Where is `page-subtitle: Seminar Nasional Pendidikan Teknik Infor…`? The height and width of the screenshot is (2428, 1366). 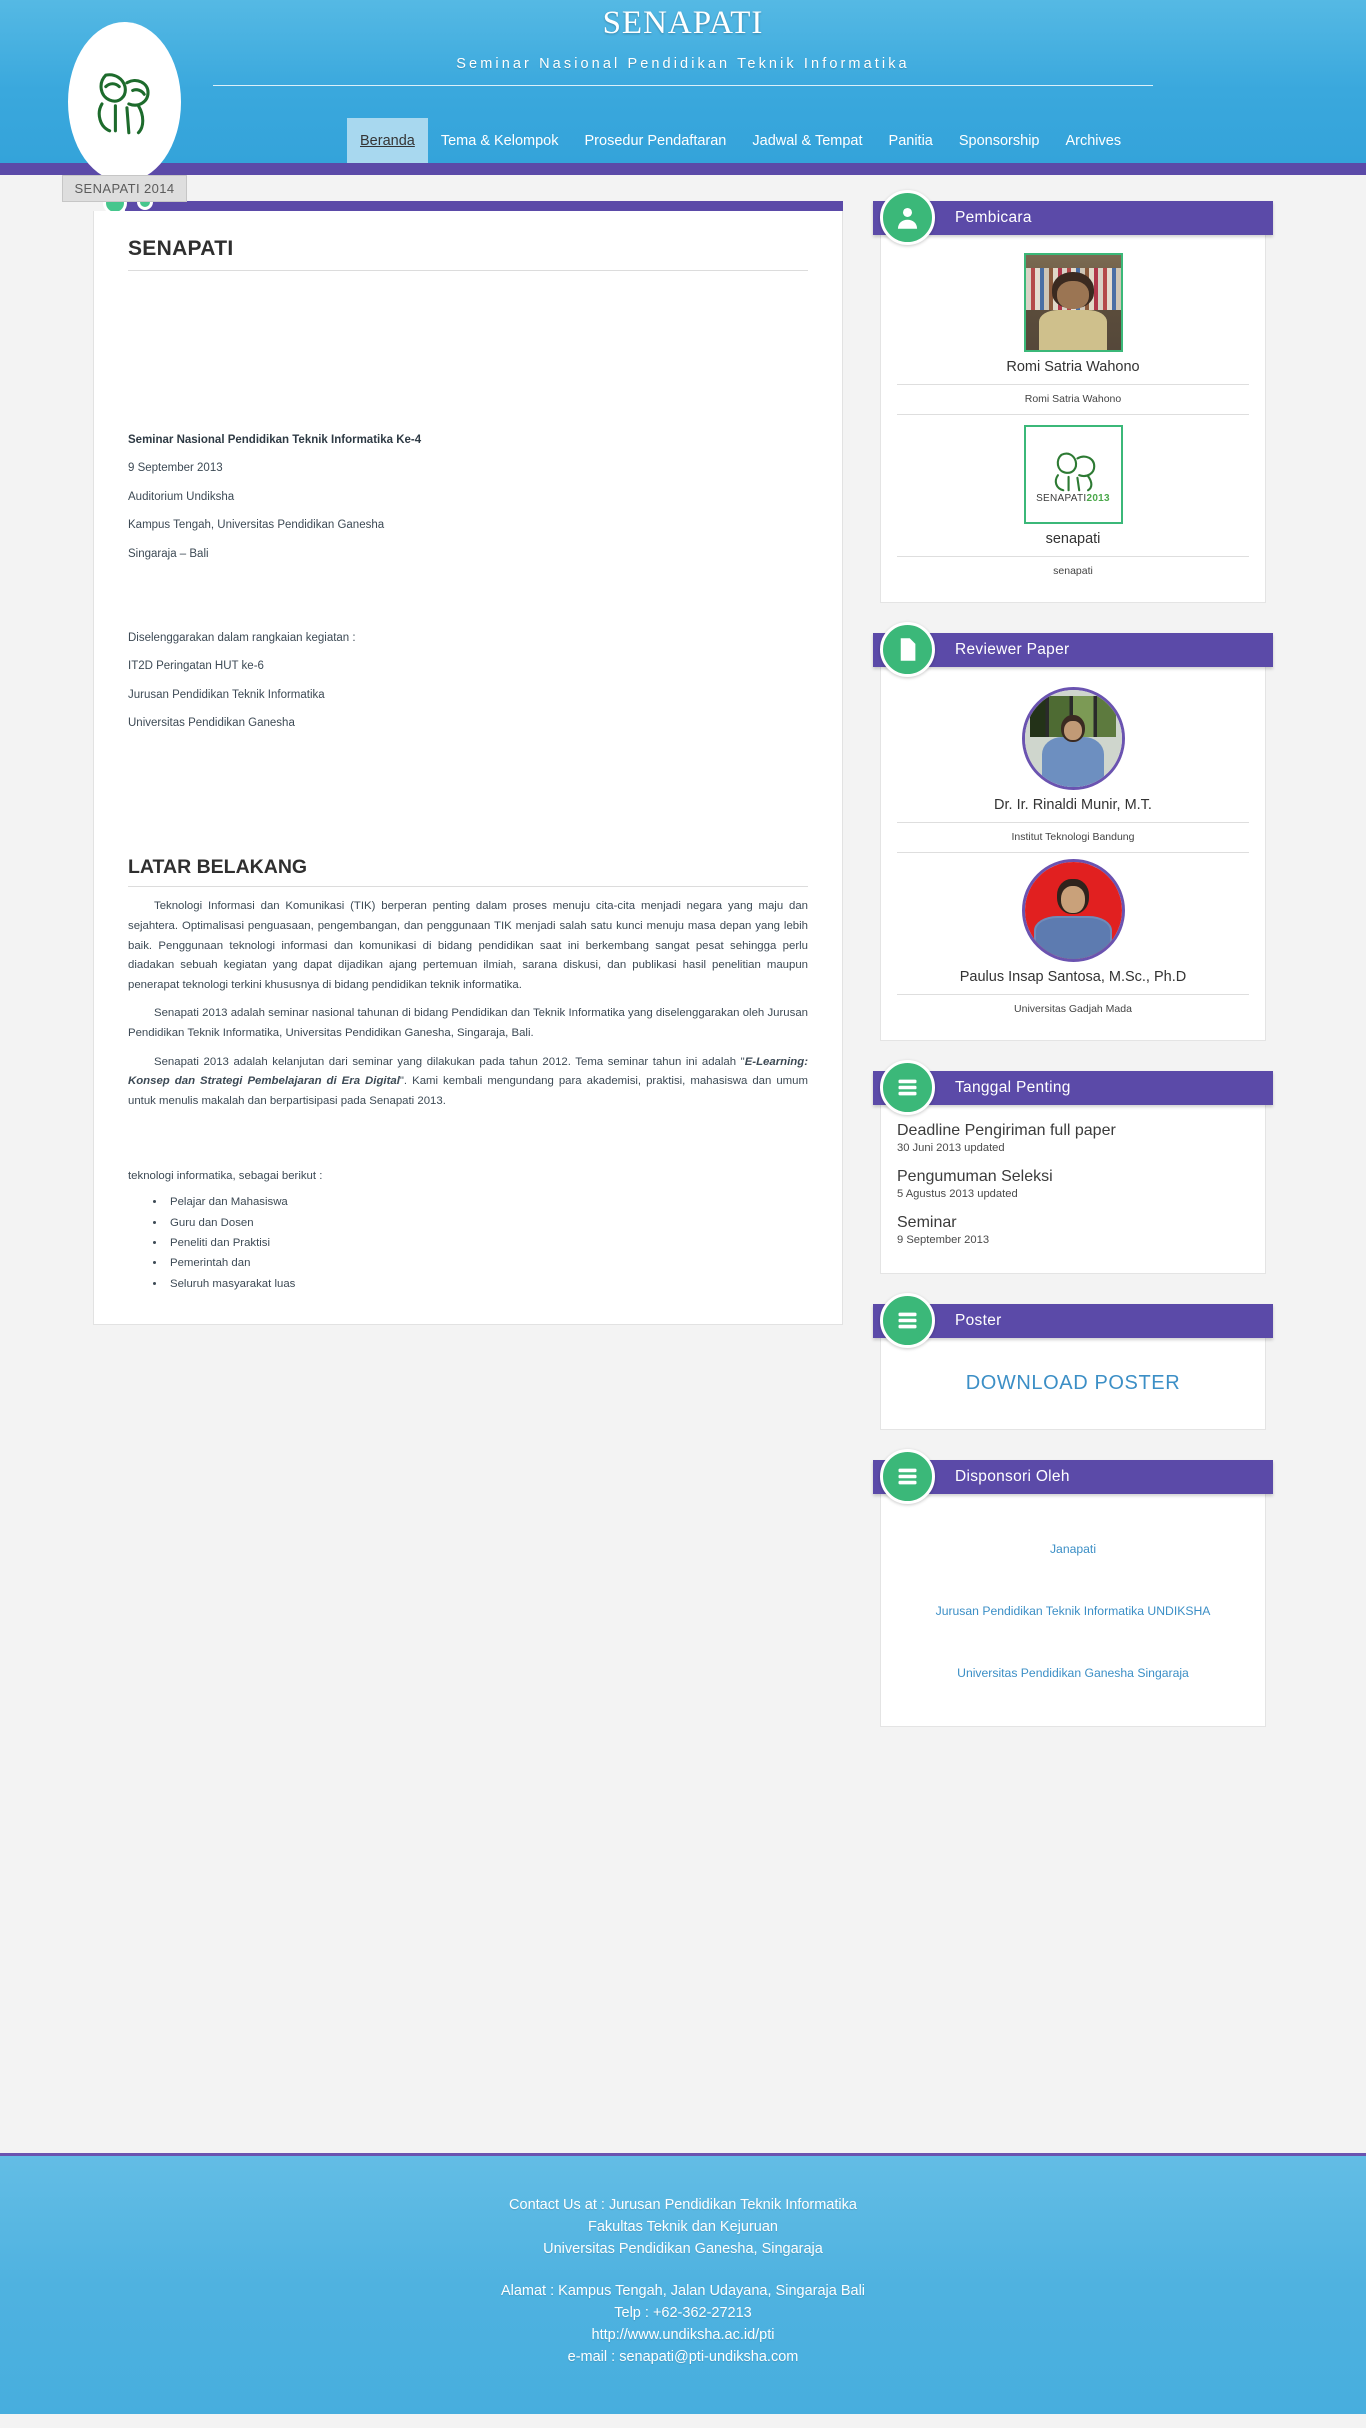
page-subtitle: Seminar Nasional Pendidikan Teknik Infor… is located at coordinates (683, 64).